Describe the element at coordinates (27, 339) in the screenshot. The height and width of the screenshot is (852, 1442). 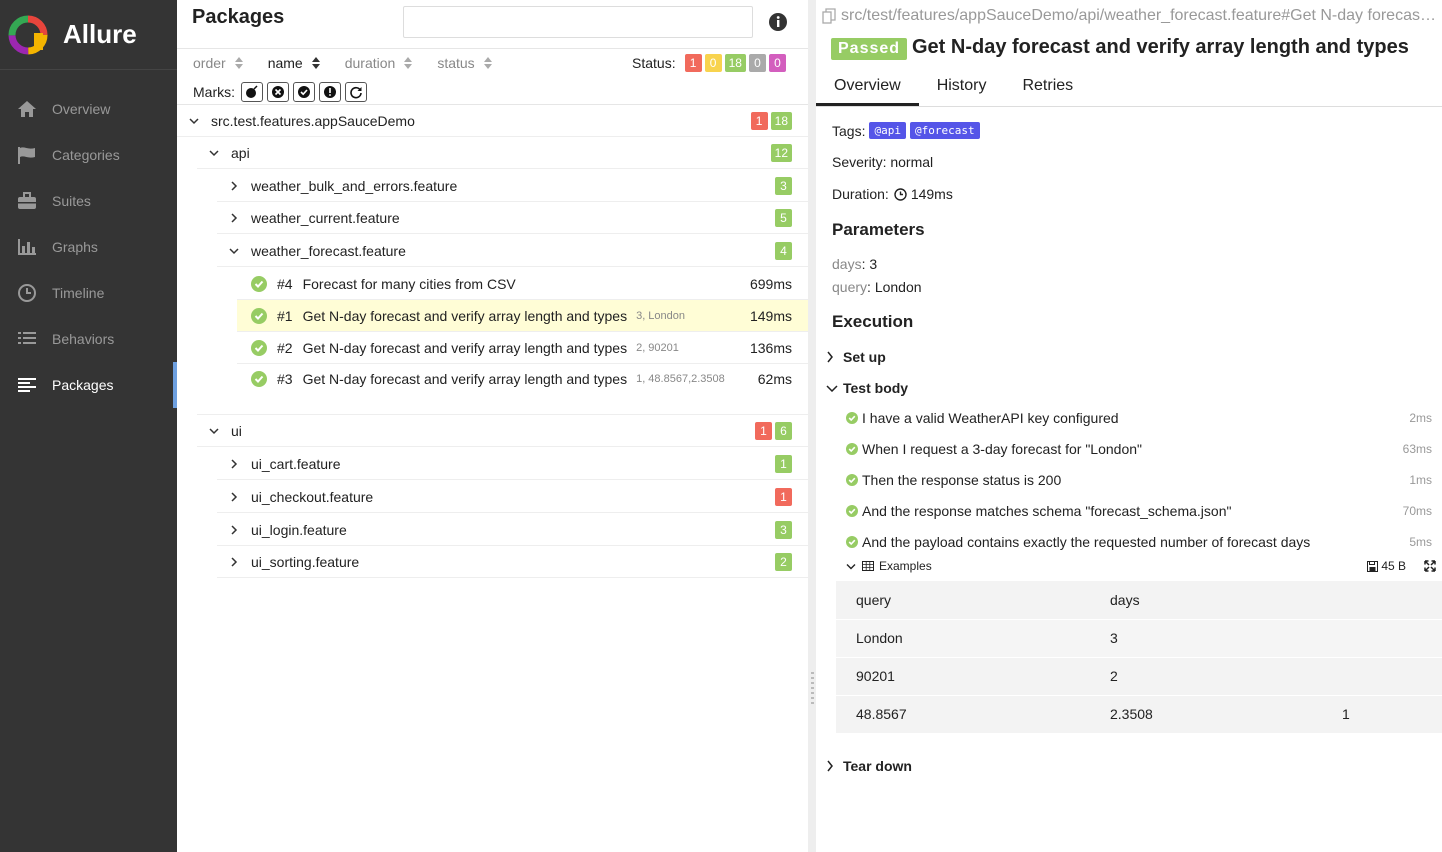
I see `list-icon` at that location.